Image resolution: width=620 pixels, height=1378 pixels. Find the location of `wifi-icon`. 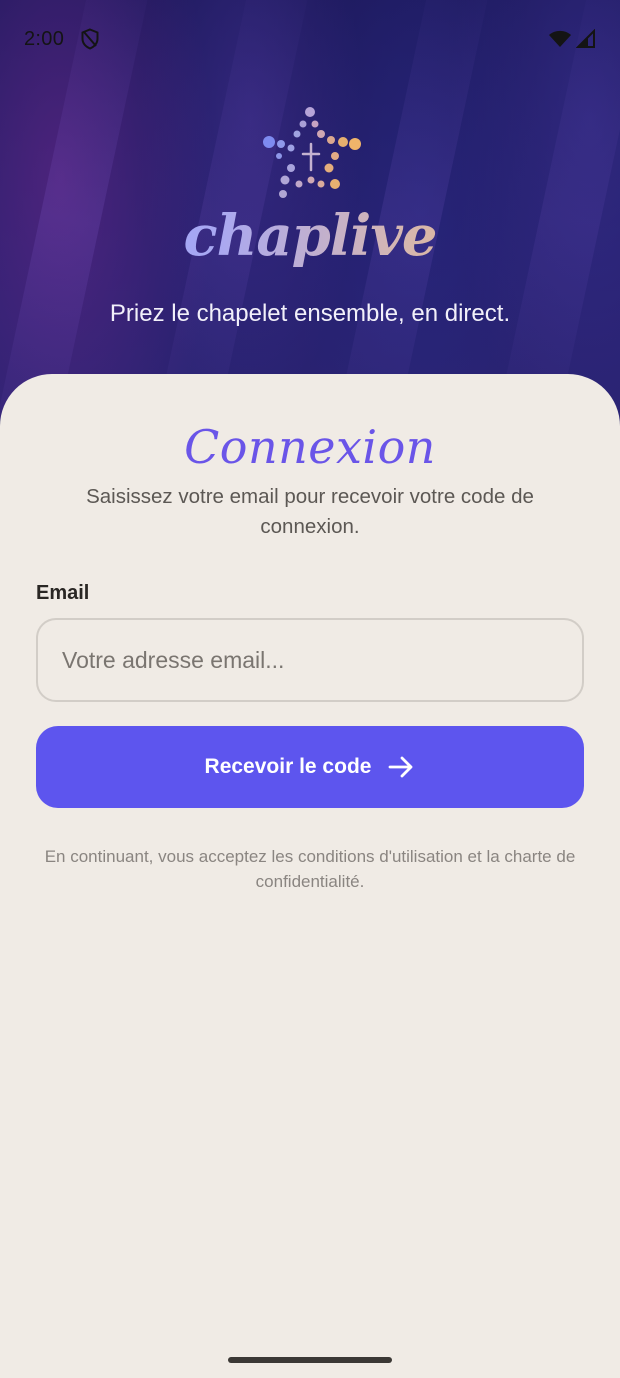

wifi-icon is located at coordinates (560, 38).